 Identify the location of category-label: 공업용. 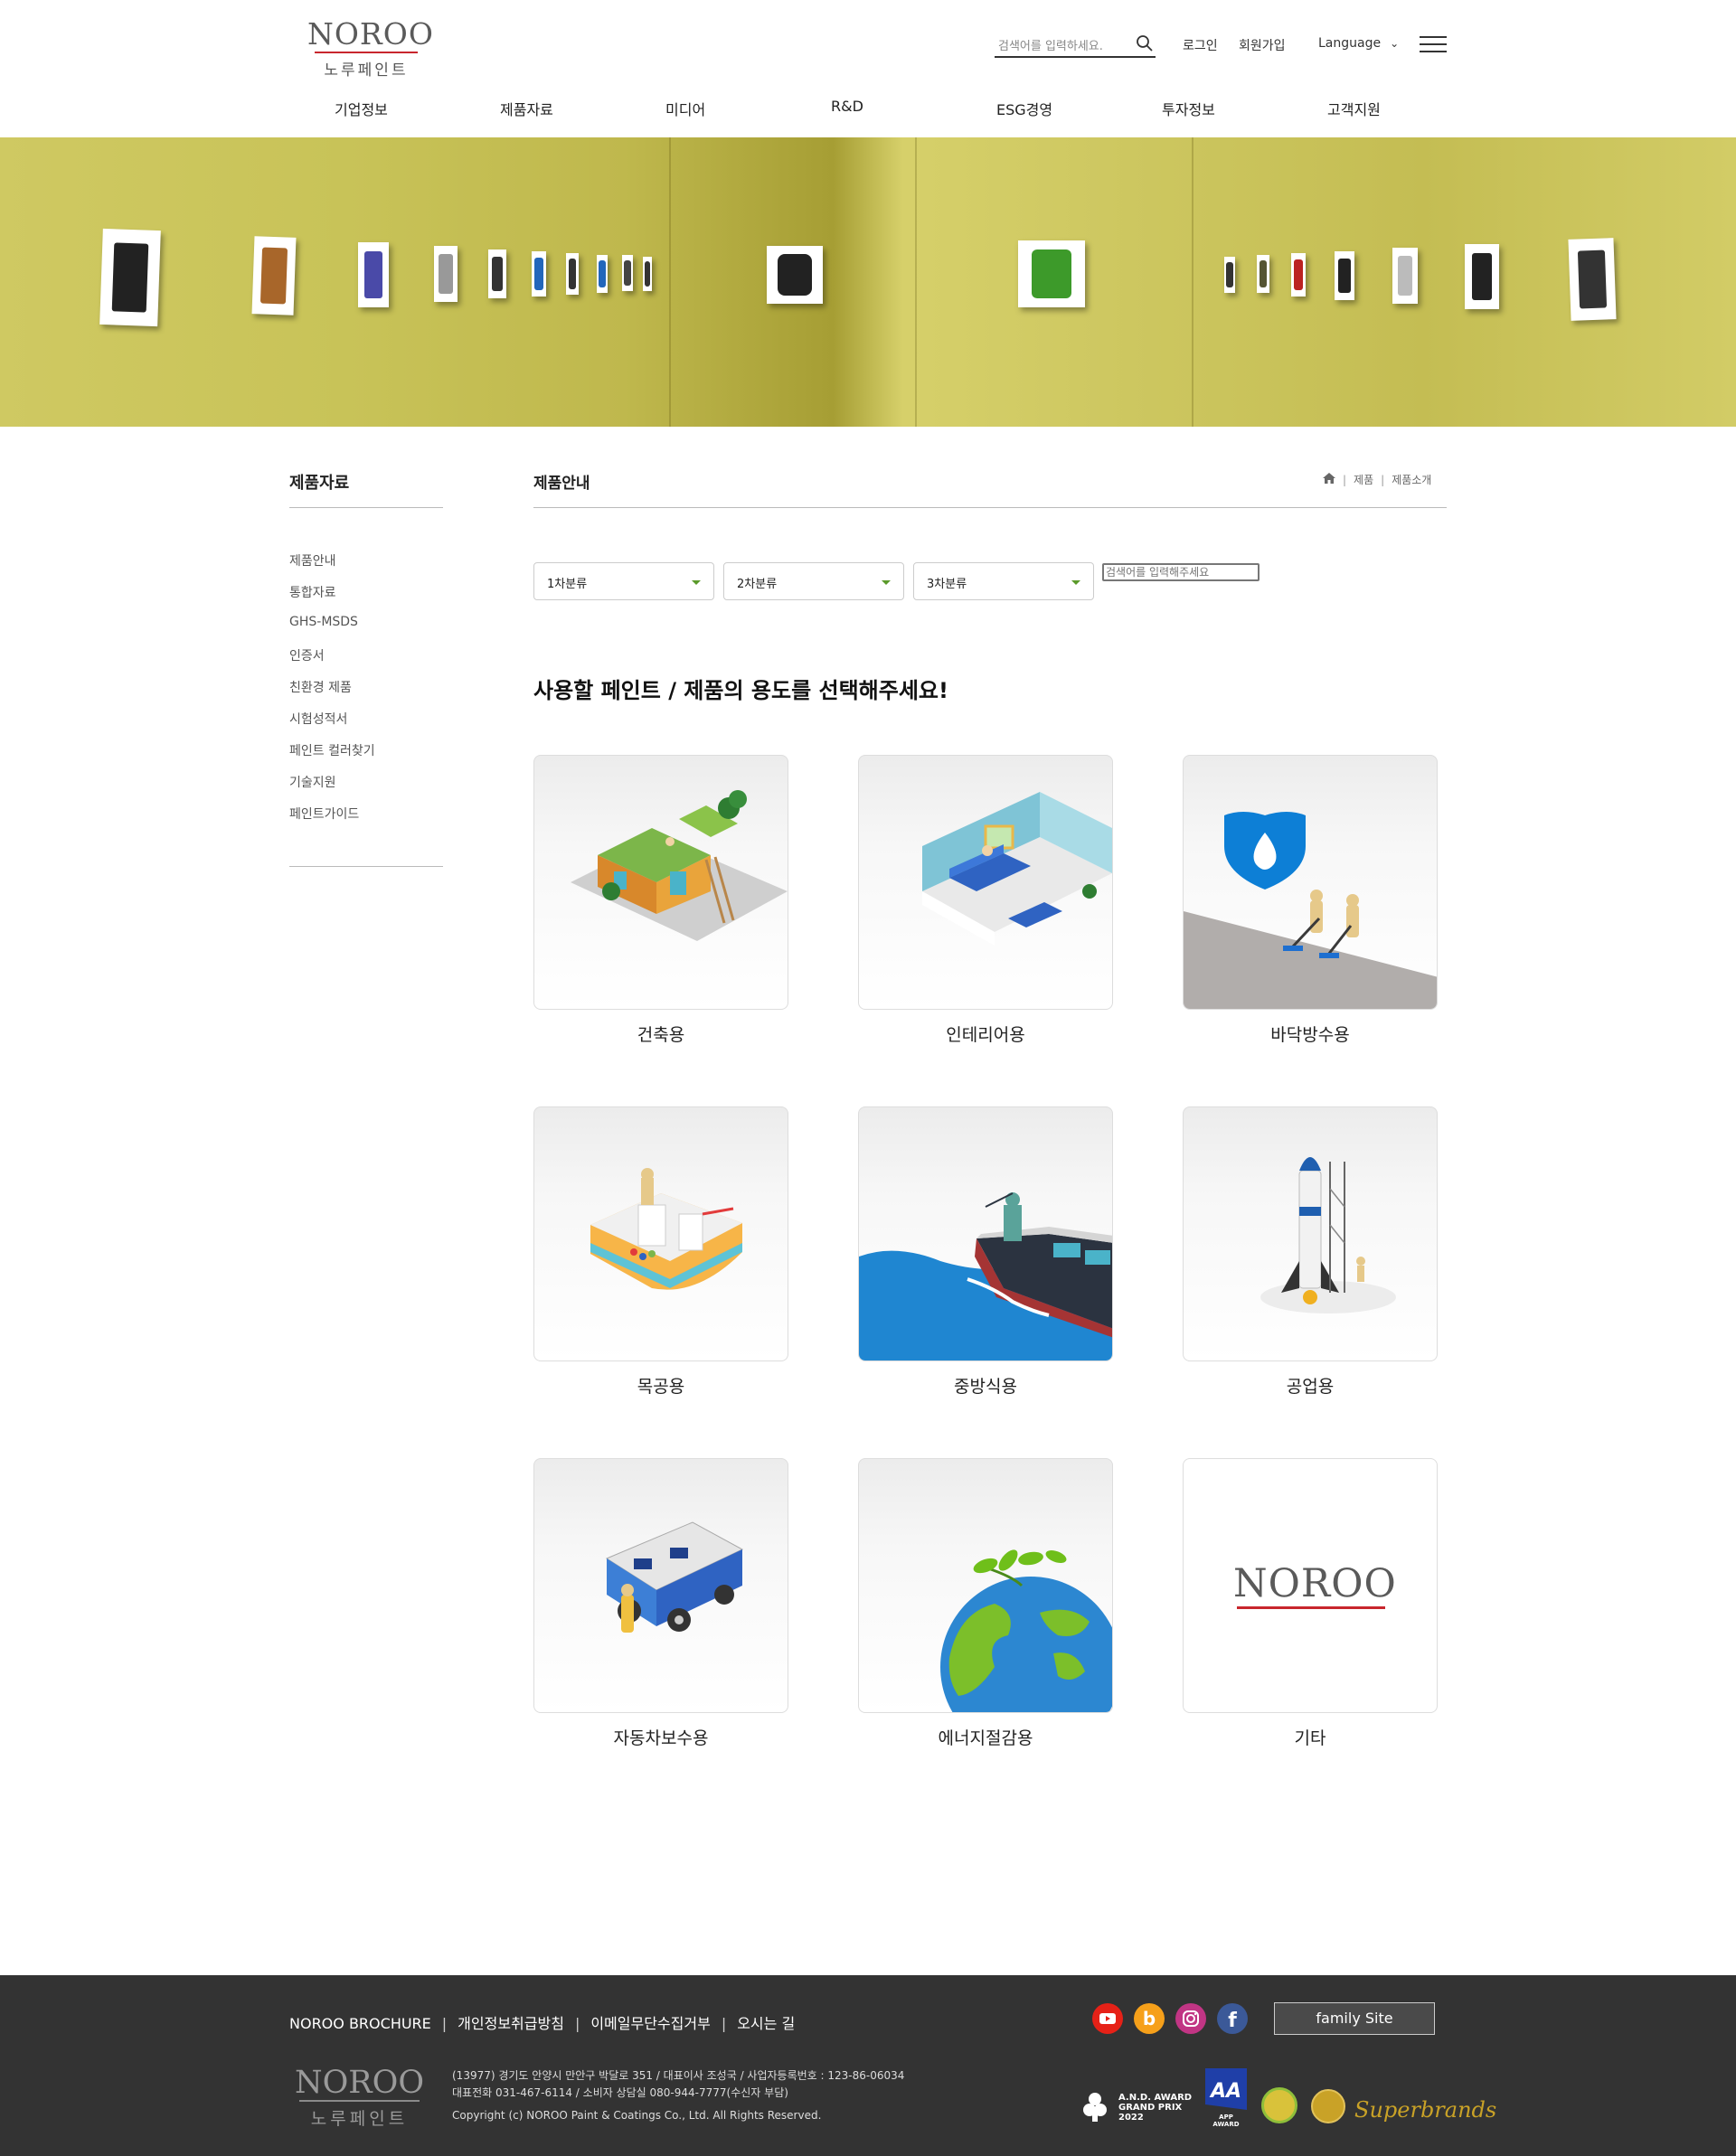
(1311, 1385).